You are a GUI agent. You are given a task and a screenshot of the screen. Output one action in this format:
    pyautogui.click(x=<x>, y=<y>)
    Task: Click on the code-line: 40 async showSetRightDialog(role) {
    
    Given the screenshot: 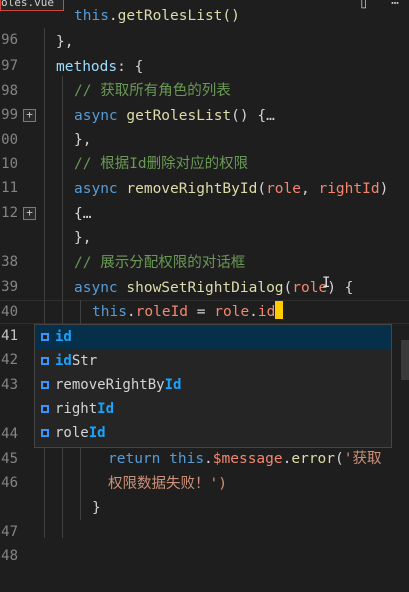 What is the action you would take?
    pyautogui.click(x=204, y=298)
    